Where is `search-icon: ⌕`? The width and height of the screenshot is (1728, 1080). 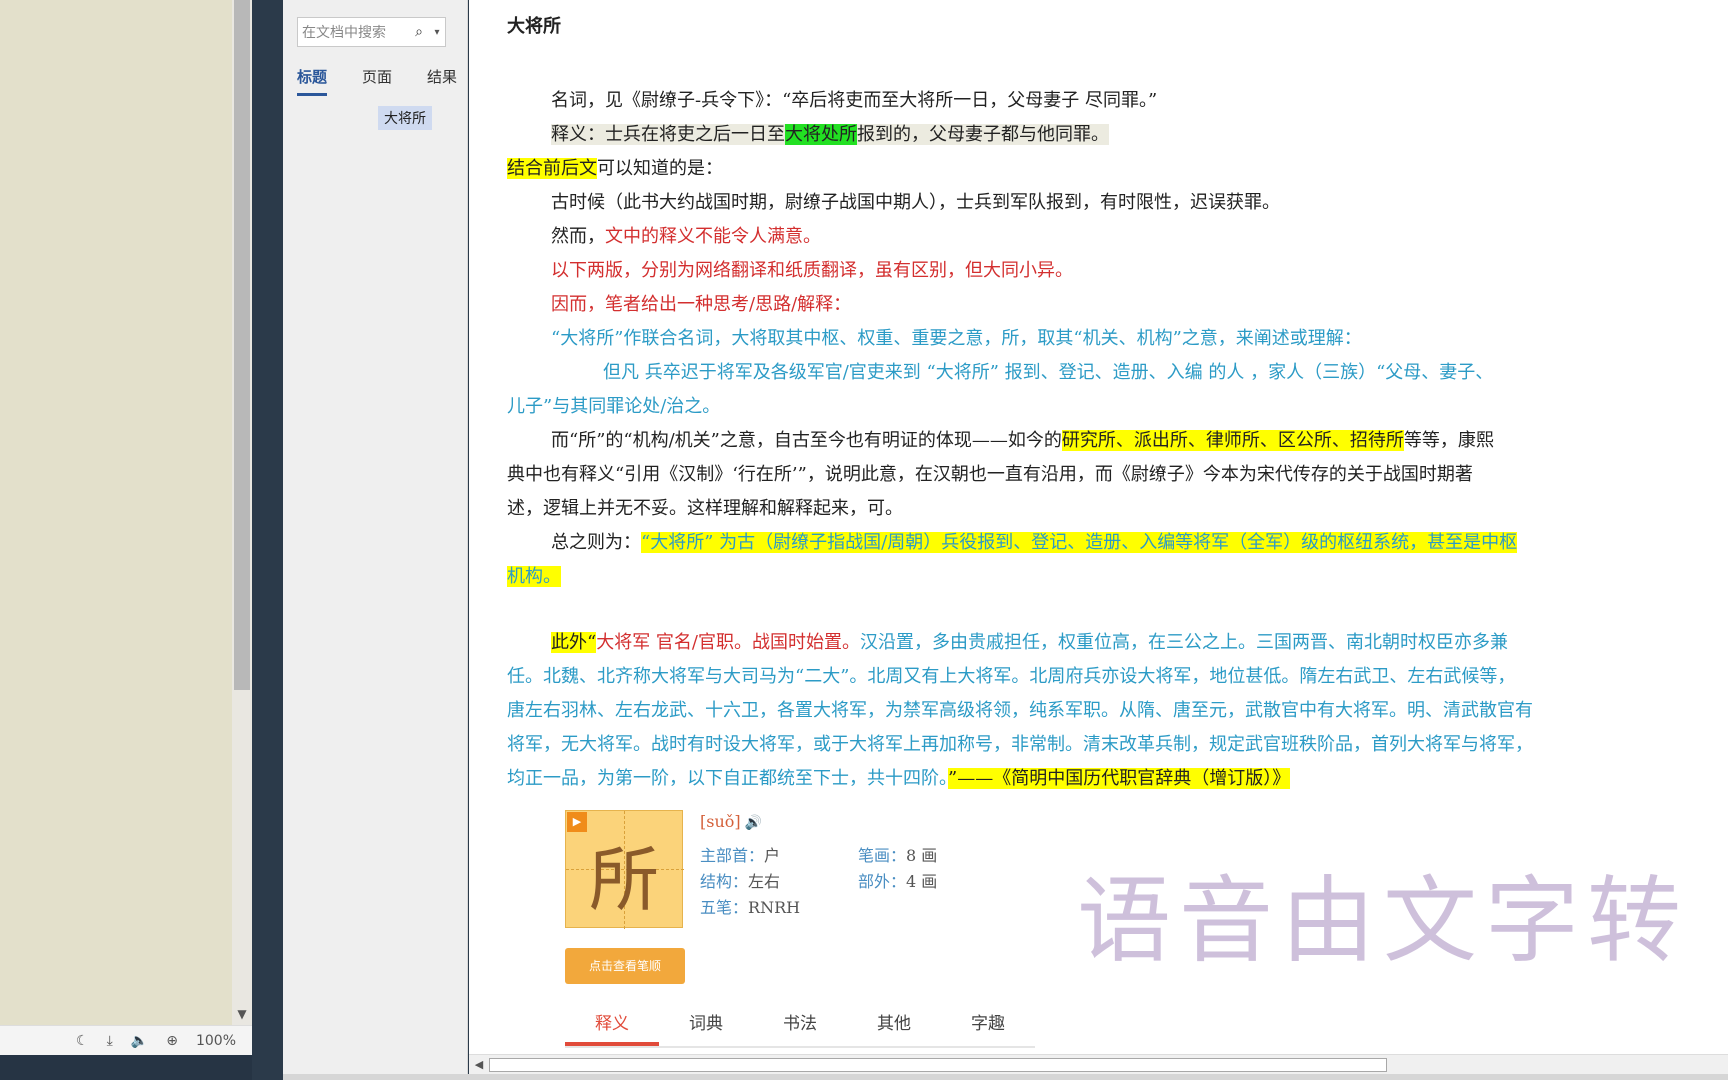
search-icon: ⌕ is located at coordinates (419, 32).